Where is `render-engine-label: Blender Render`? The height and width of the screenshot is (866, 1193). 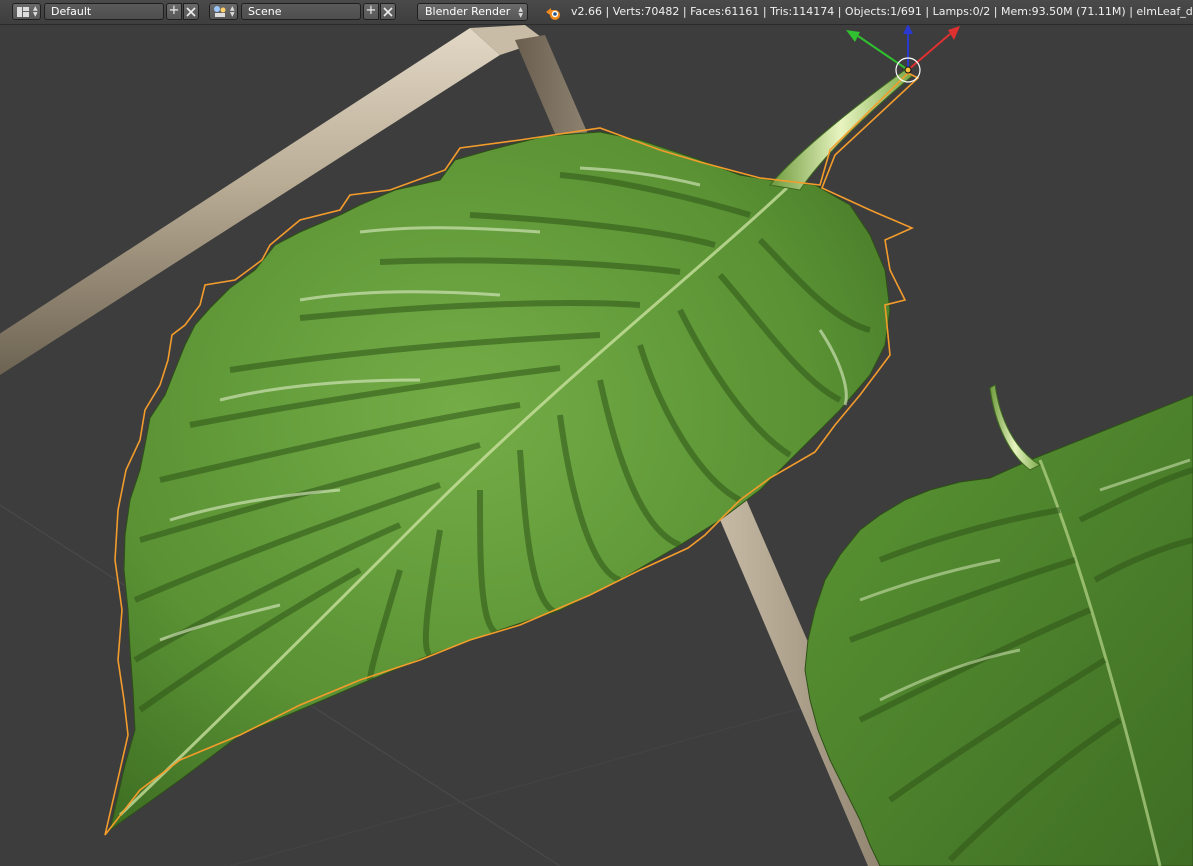
render-engine-label: Blender Render is located at coordinates (468, 11).